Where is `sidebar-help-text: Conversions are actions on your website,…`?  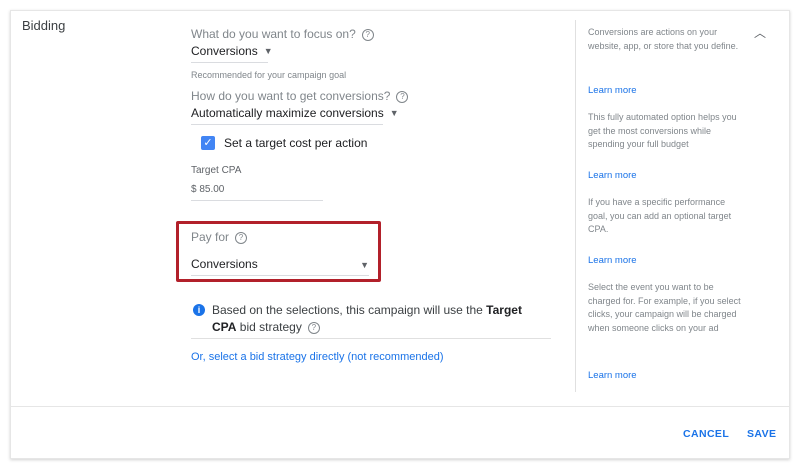 sidebar-help-text: Conversions are actions on your website,… is located at coordinates (663, 39).